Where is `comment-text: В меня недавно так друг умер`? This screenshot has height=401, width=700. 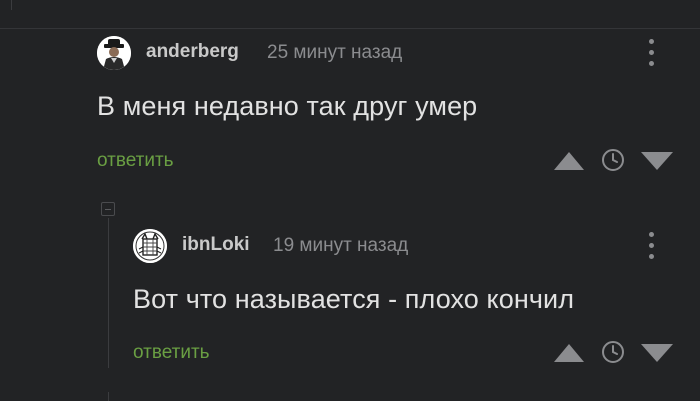 comment-text: В меня недавно так друг умер is located at coordinates (287, 106).